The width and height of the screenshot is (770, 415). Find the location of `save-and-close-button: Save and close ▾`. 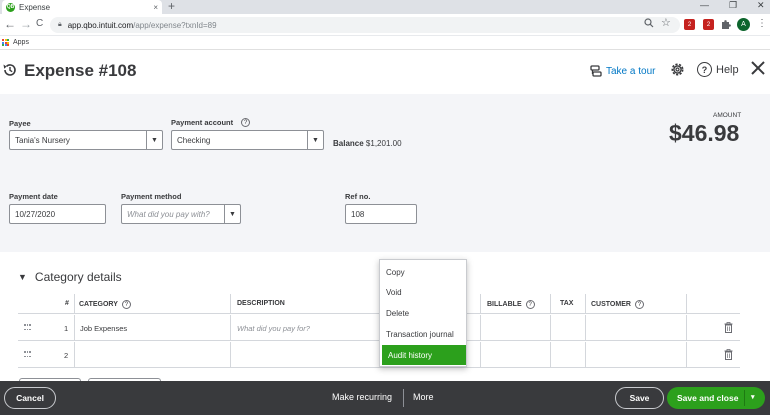

save-and-close-button: Save and close ▾ is located at coordinates (716, 398).